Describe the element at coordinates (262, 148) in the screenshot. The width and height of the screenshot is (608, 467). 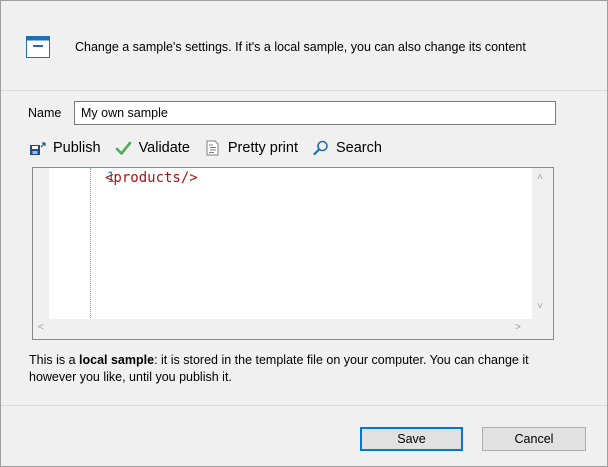
I see `pretty-print-label: Pretty print` at that location.